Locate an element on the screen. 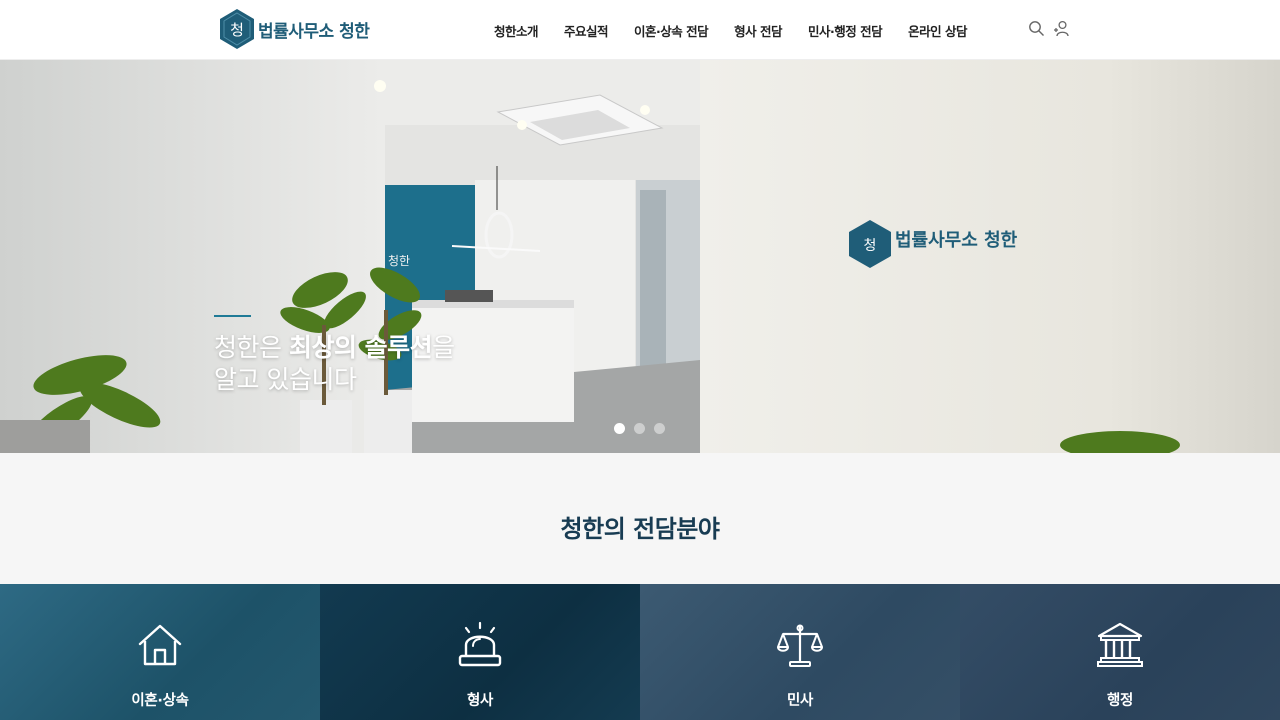 The image size is (1280, 720). nav-item-achievements: 주요실적 is located at coordinates (586, 30).